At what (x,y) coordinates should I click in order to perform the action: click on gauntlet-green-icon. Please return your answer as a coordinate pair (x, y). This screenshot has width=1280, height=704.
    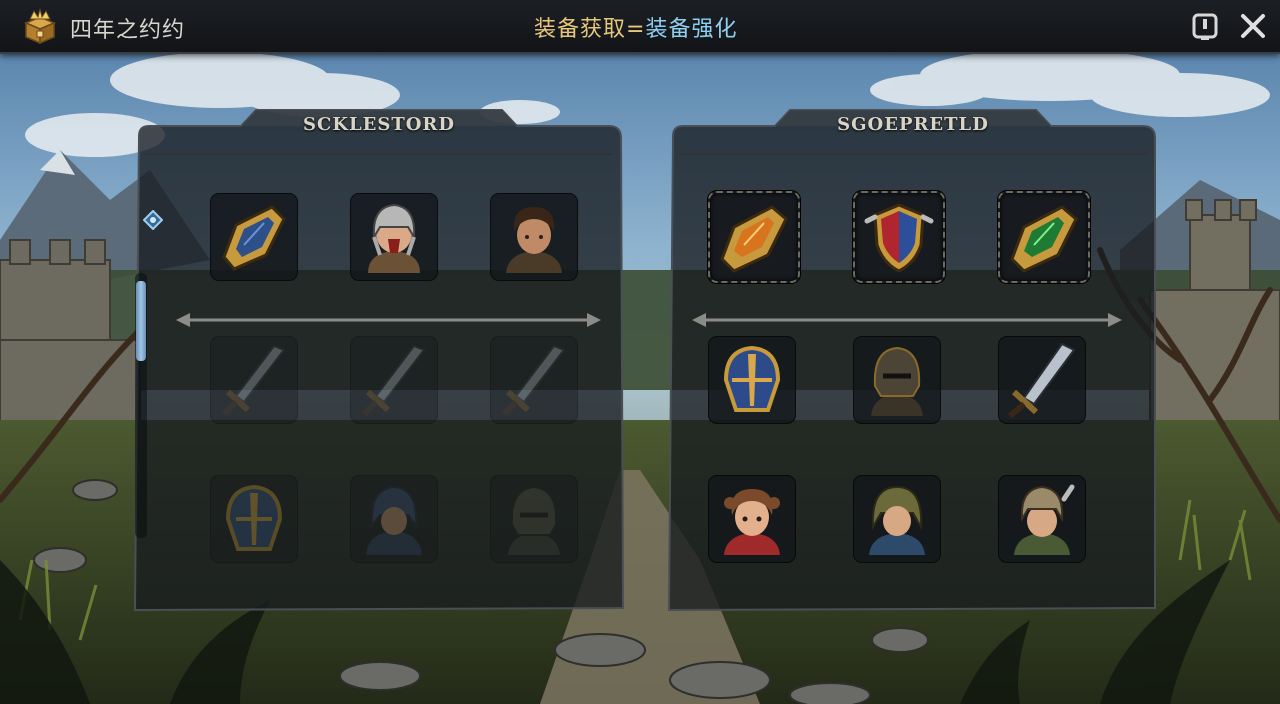
    Looking at the image, I should click on (1044, 239).